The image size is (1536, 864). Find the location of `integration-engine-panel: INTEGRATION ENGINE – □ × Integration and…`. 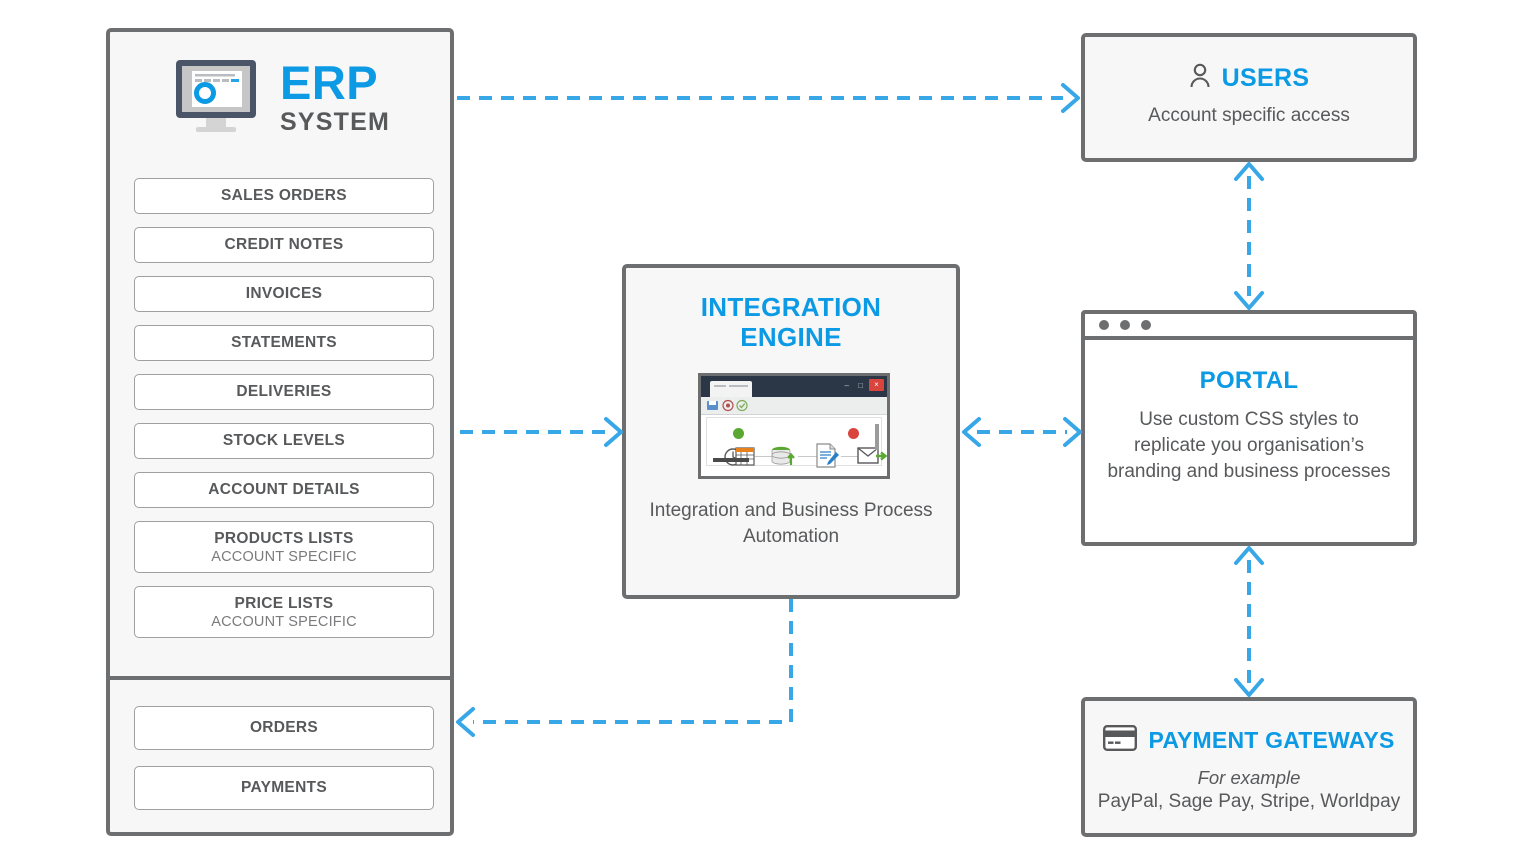

integration-engine-panel: INTEGRATION ENGINE – □ × Integration and… is located at coordinates (791, 431).